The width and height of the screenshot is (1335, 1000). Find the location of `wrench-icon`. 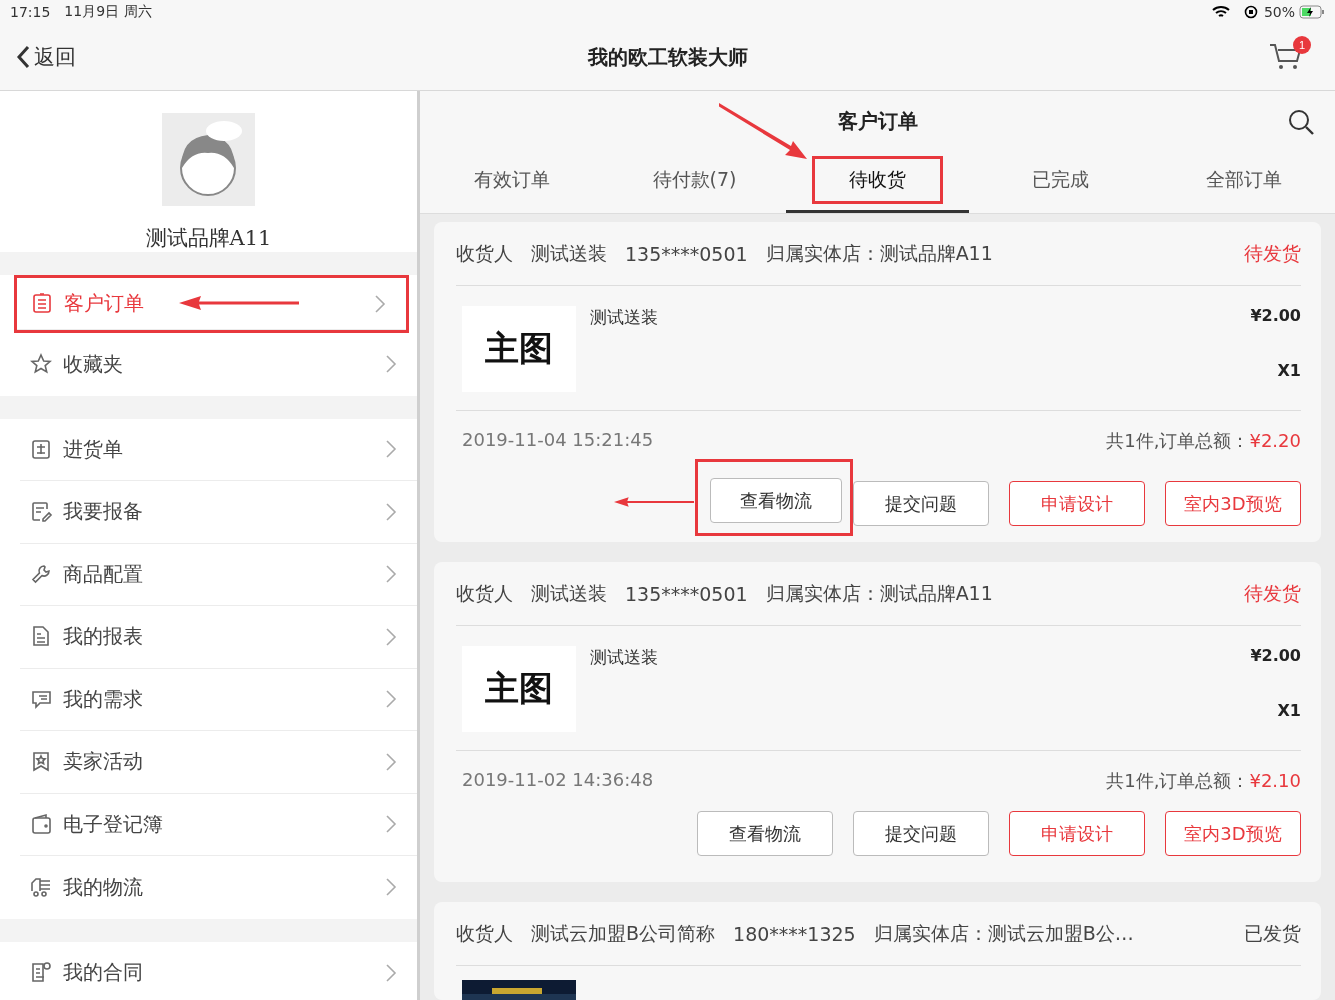

wrench-icon is located at coordinates (41, 574).